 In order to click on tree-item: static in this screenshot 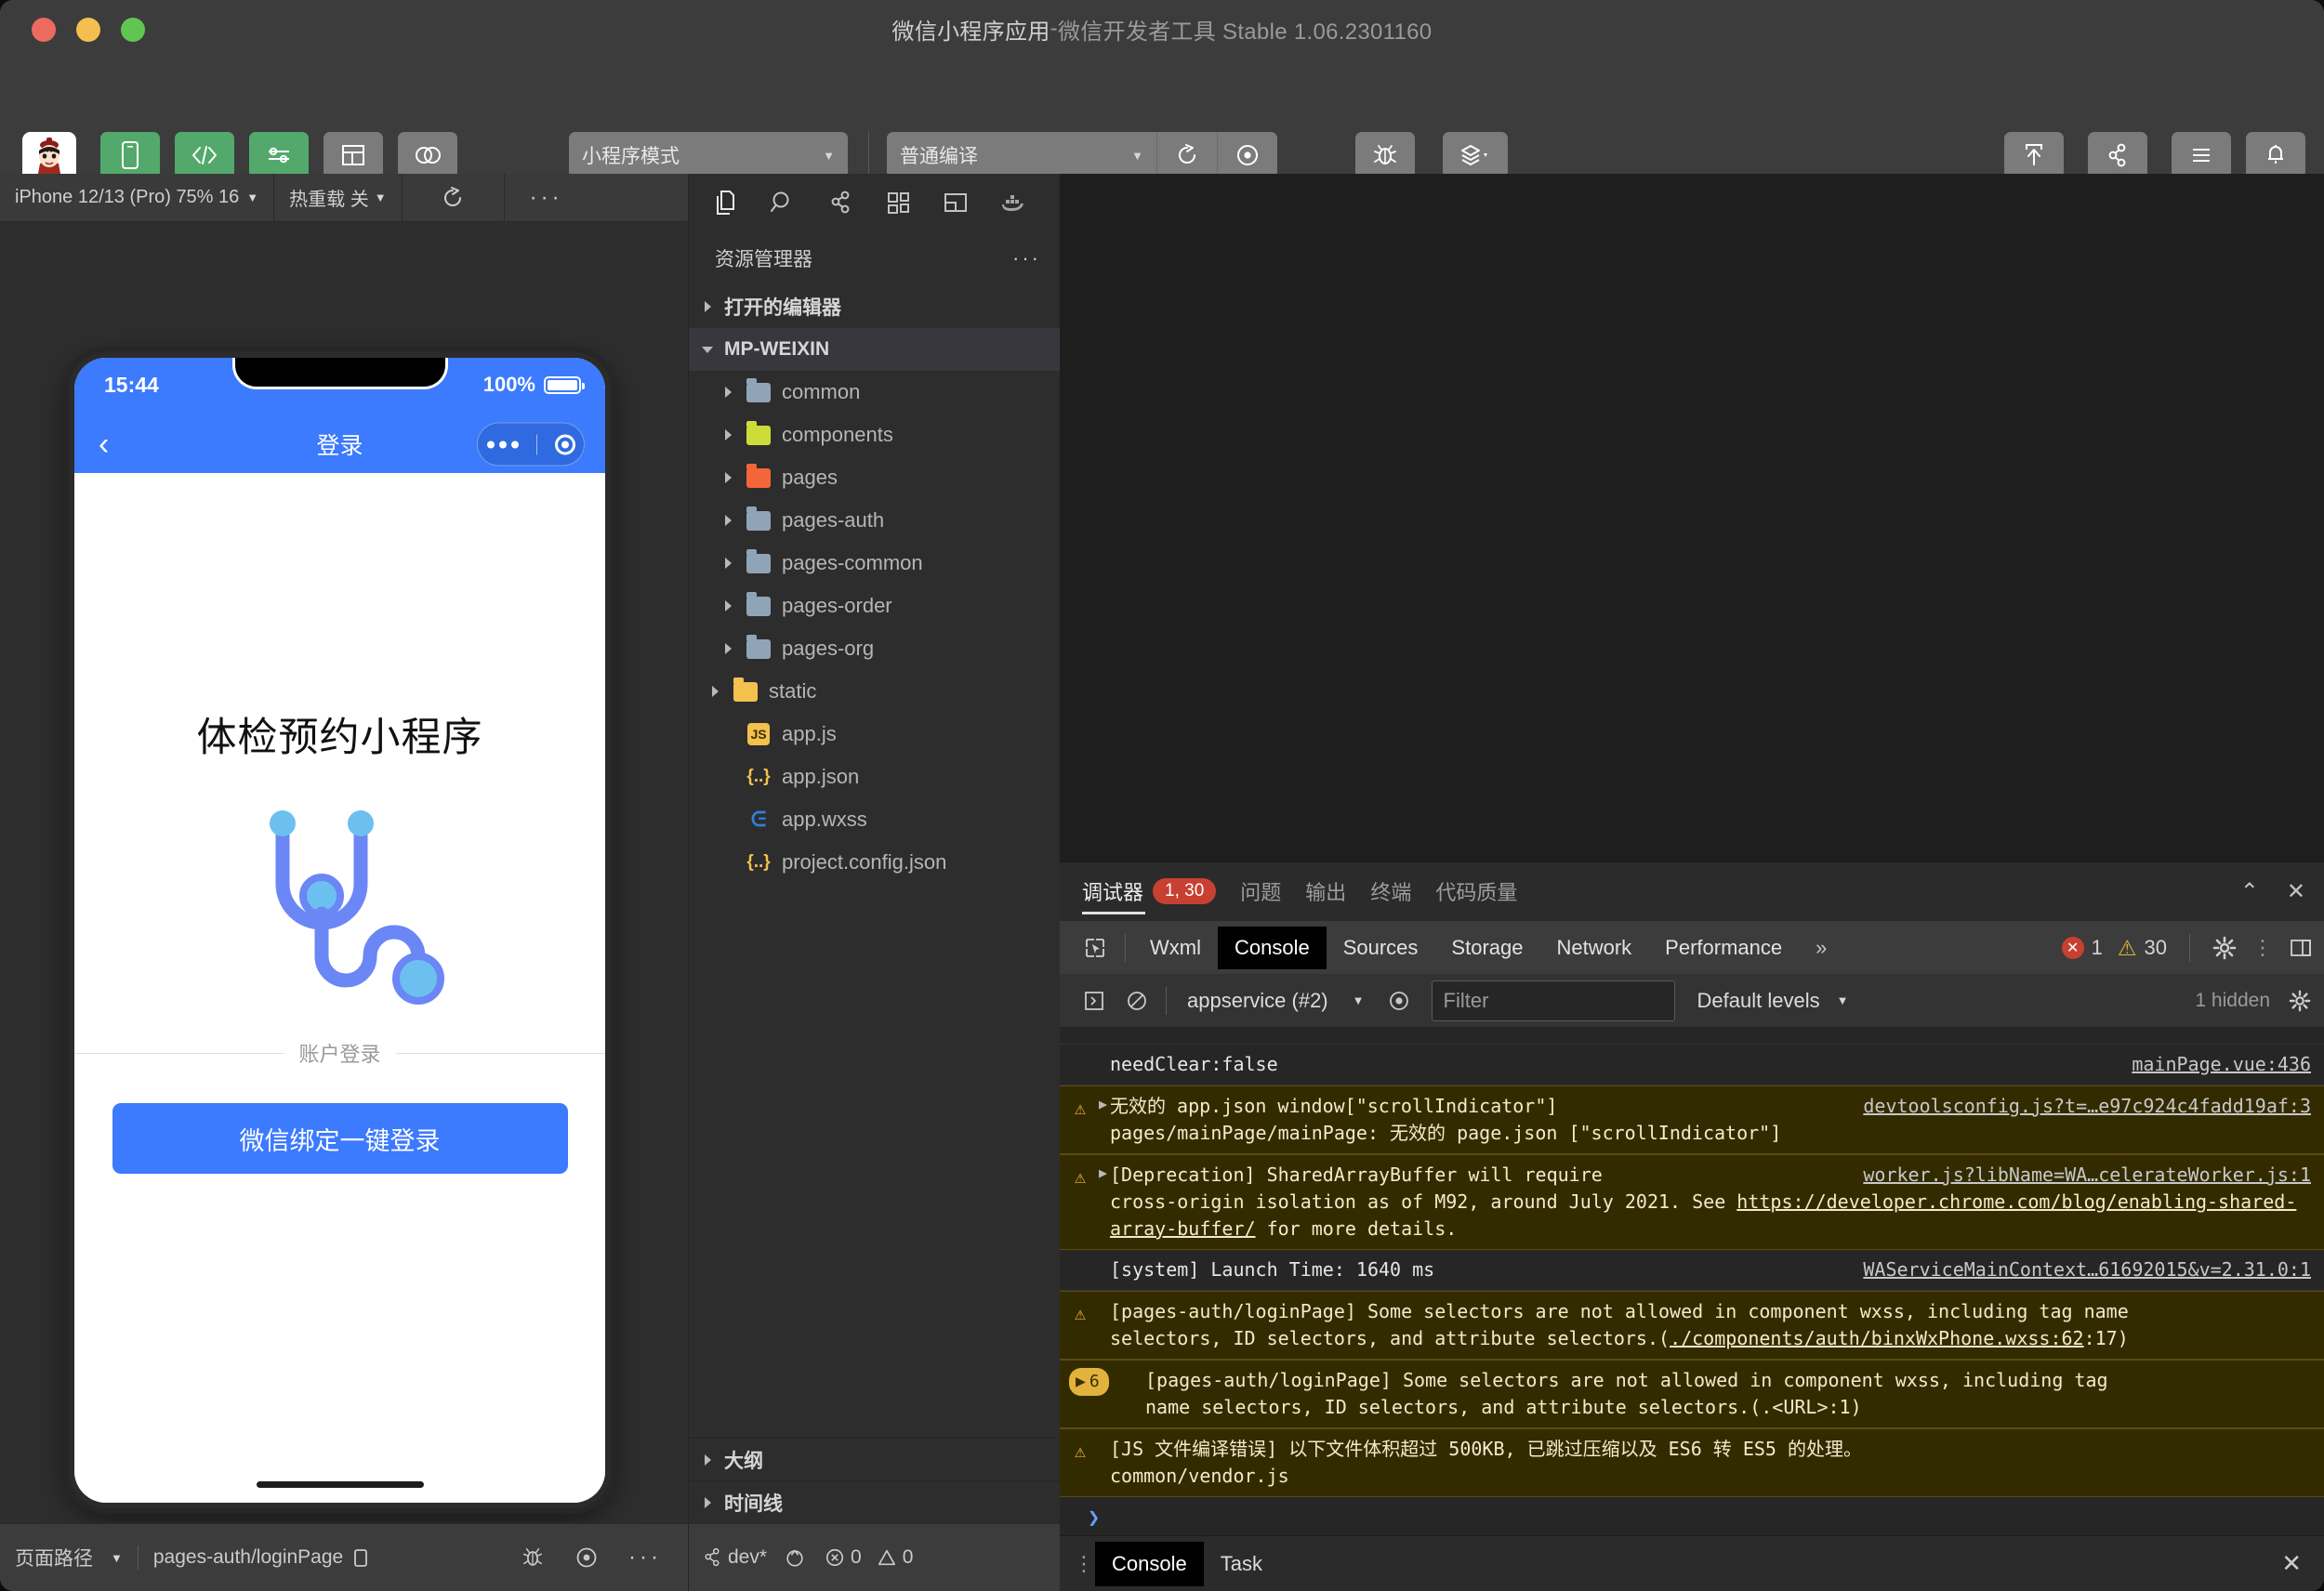, I will do `click(874, 691)`.